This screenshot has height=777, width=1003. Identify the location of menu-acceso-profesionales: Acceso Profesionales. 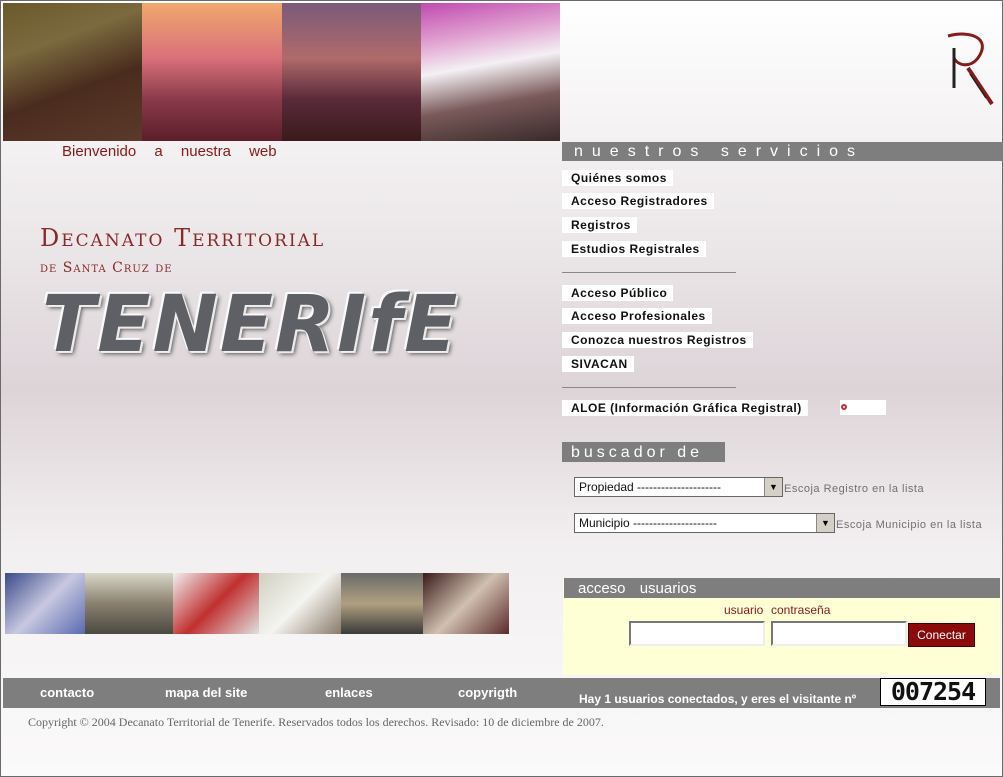
(637, 316).